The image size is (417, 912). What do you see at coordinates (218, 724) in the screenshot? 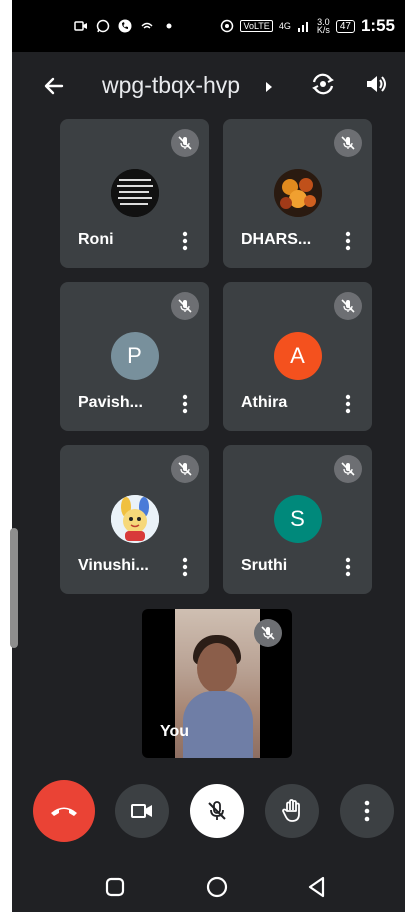
I see `self-video-body` at bounding box center [218, 724].